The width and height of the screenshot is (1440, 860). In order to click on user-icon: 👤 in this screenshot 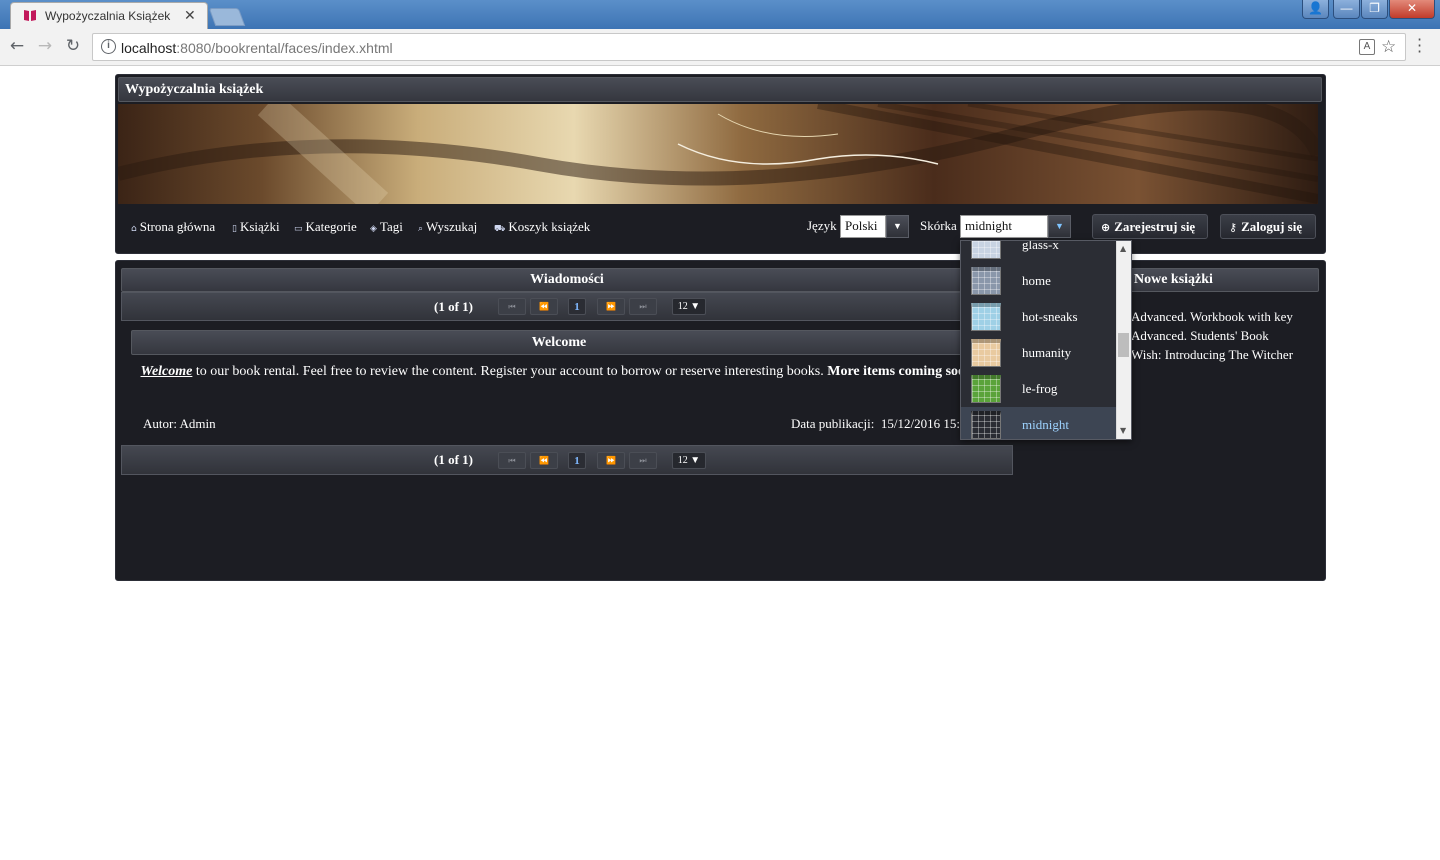, I will do `click(1315, 8)`.